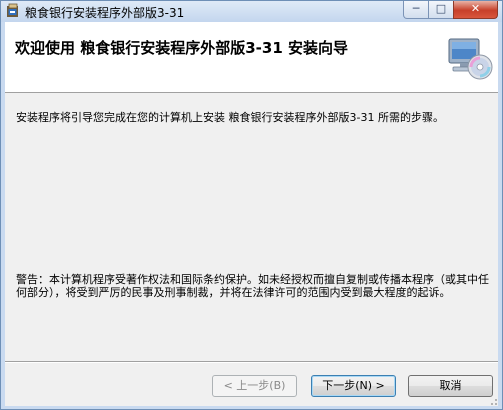 The height and width of the screenshot is (410, 503). I want to click on maximize-button: □, so click(441, 10).